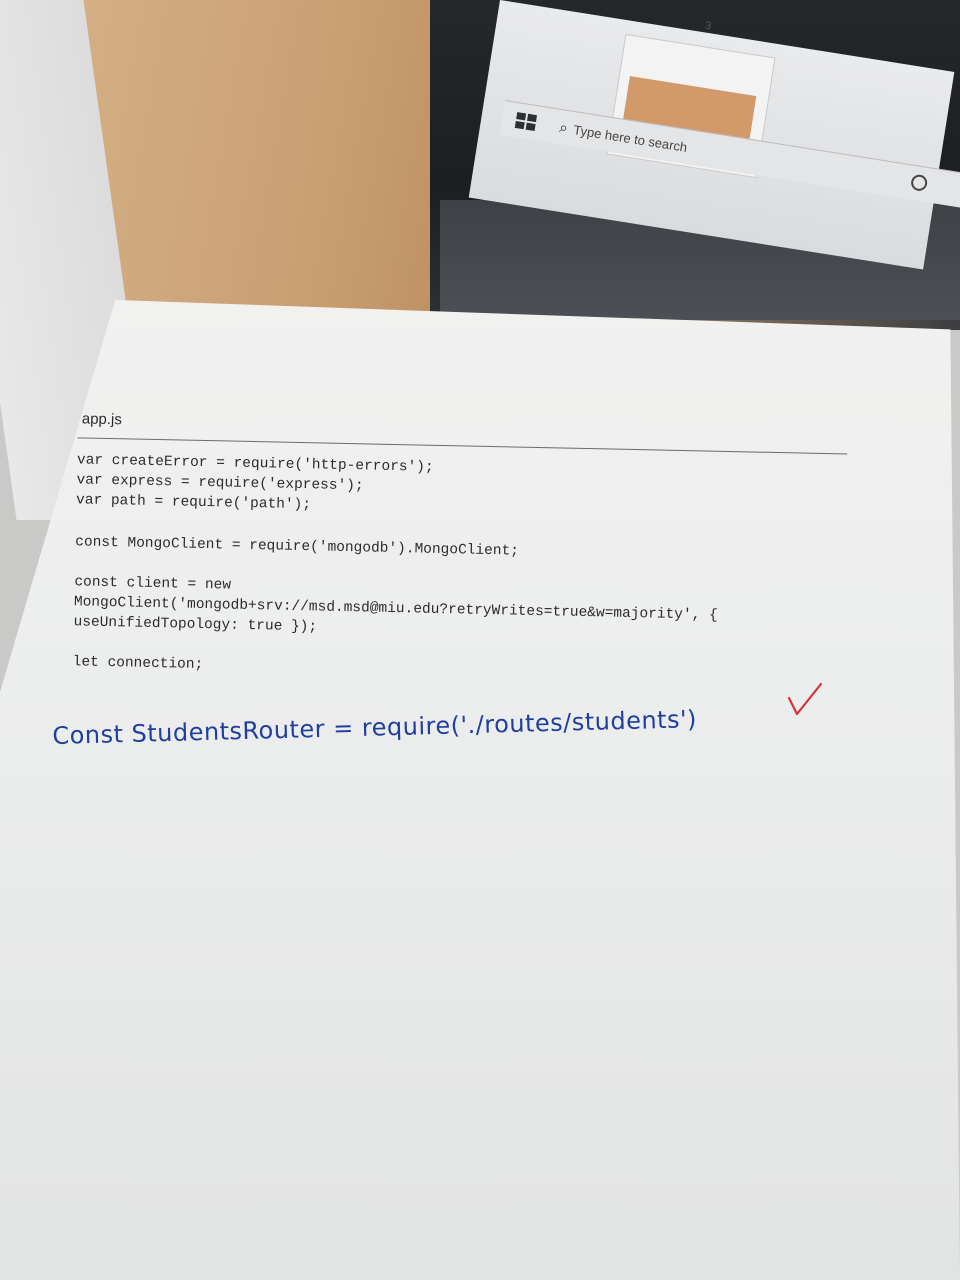 The image size is (960, 1280). Describe the element at coordinates (805, 699) in the screenshot. I see `red-check-mark-icon` at that location.